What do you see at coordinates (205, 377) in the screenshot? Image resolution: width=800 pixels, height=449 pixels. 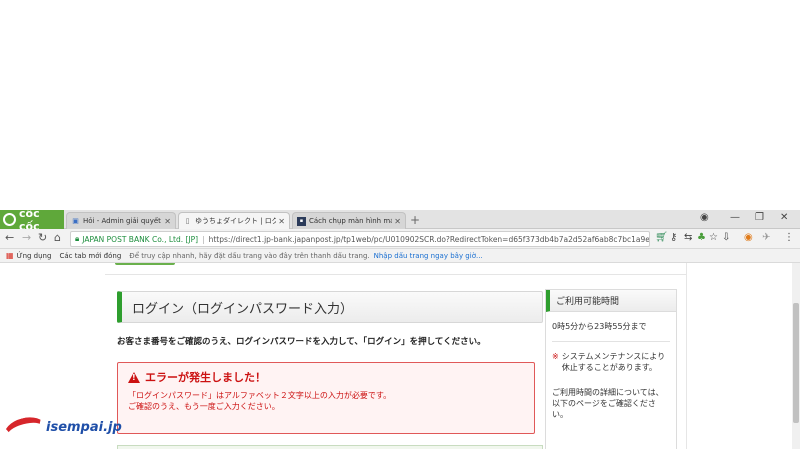 I see `error-heading-text: エラーが発生しました！` at bounding box center [205, 377].